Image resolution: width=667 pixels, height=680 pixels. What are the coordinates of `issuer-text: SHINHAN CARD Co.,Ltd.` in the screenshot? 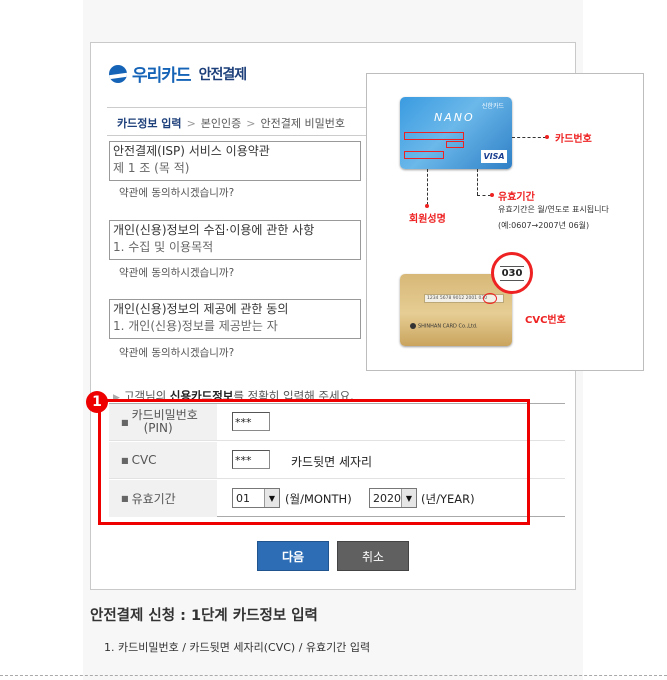 It's located at (448, 326).